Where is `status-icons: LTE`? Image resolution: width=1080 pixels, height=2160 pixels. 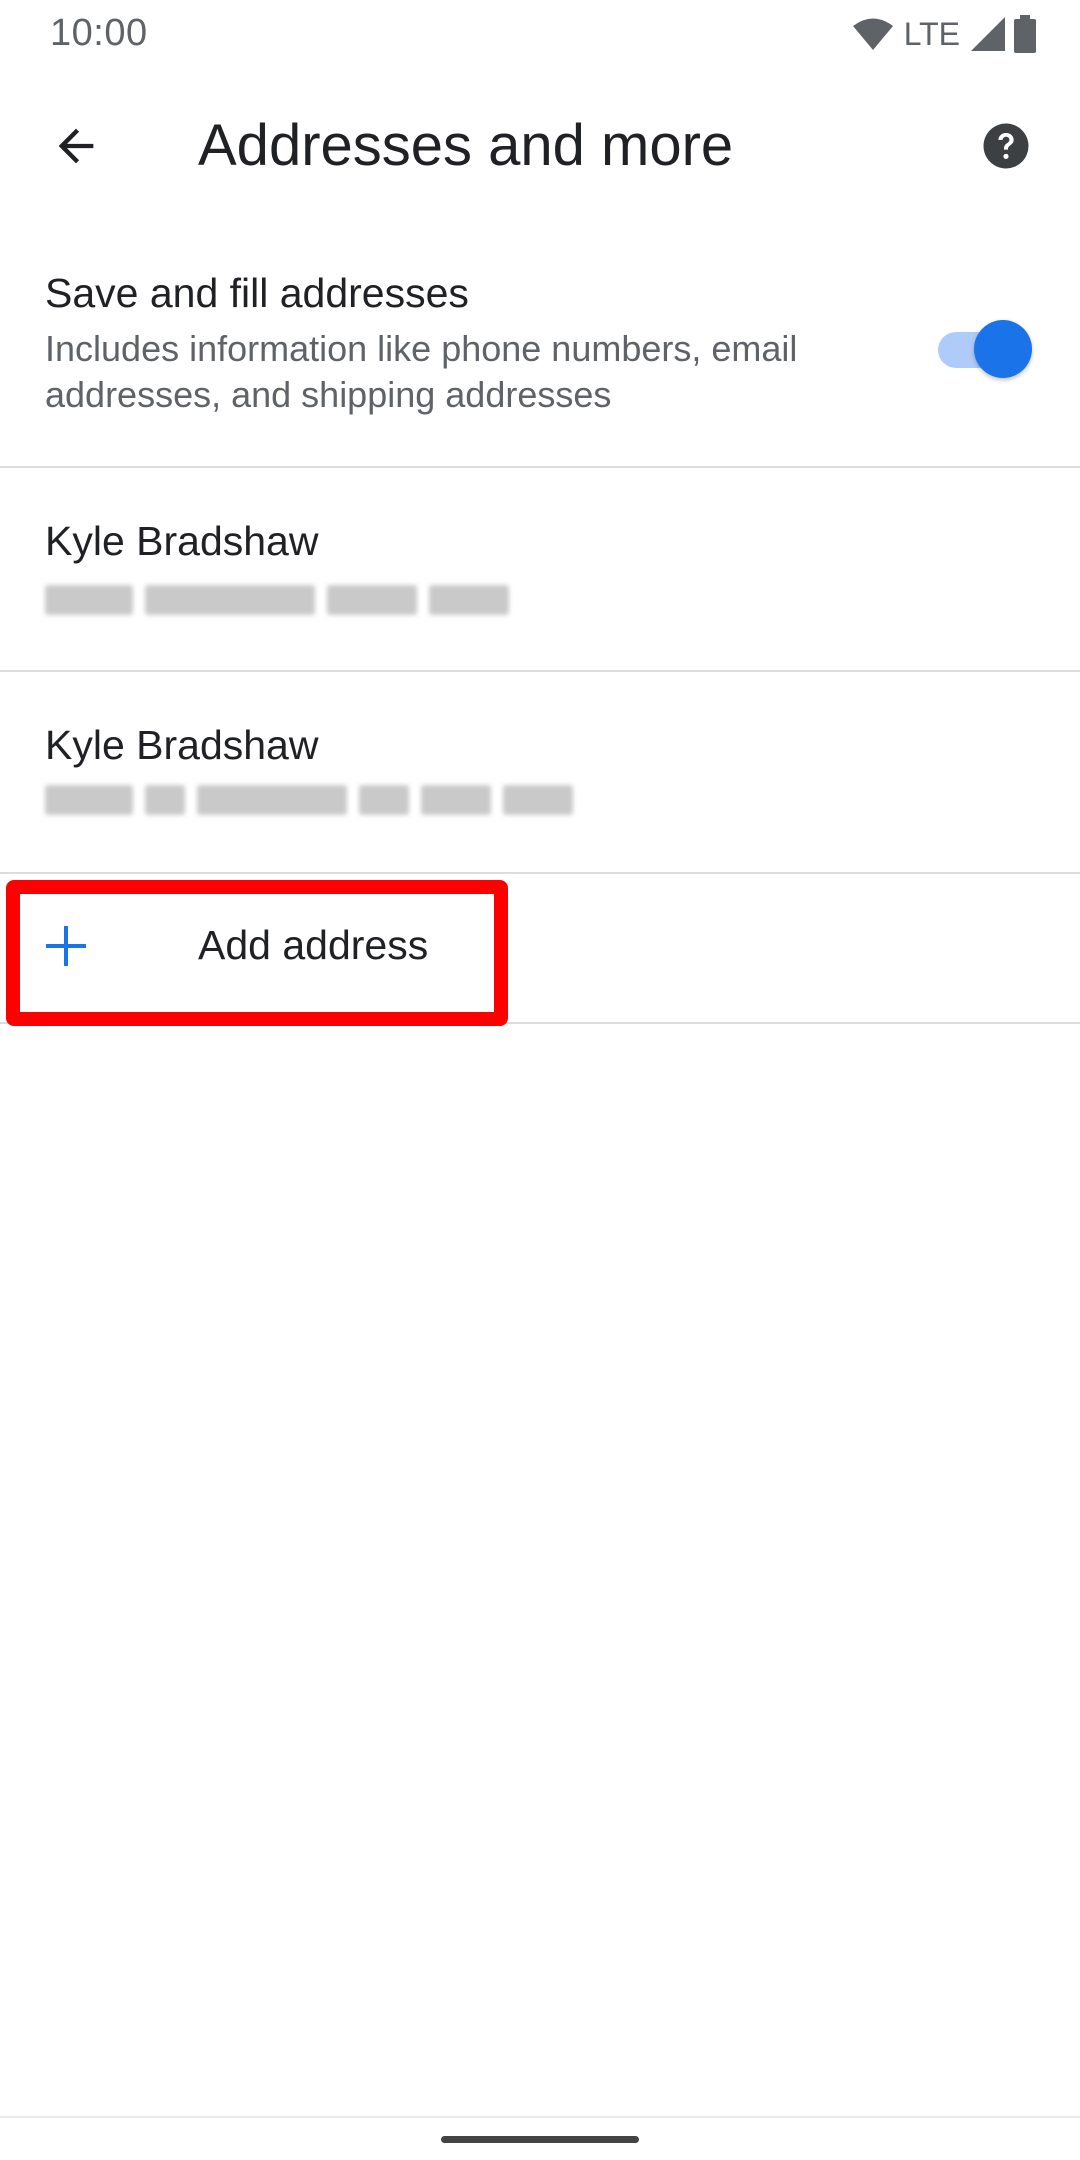
status-icons: LTE is located at coordinates (944, 34).